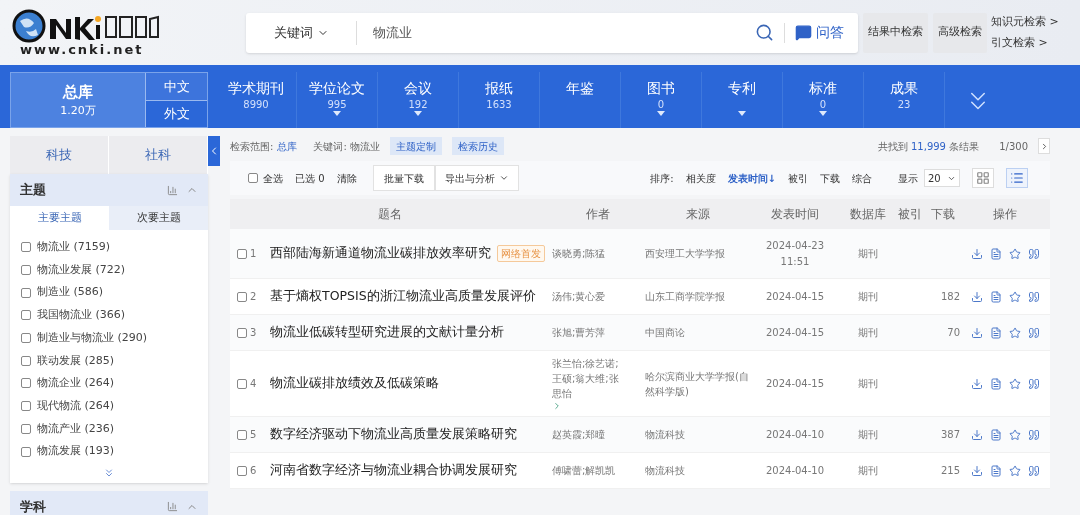 The height and width of the screenshot is (515, 1080). Describe the element at coordinates (59, 155) in the screenshot. I see `sidebar-tab: 科技` at that location.